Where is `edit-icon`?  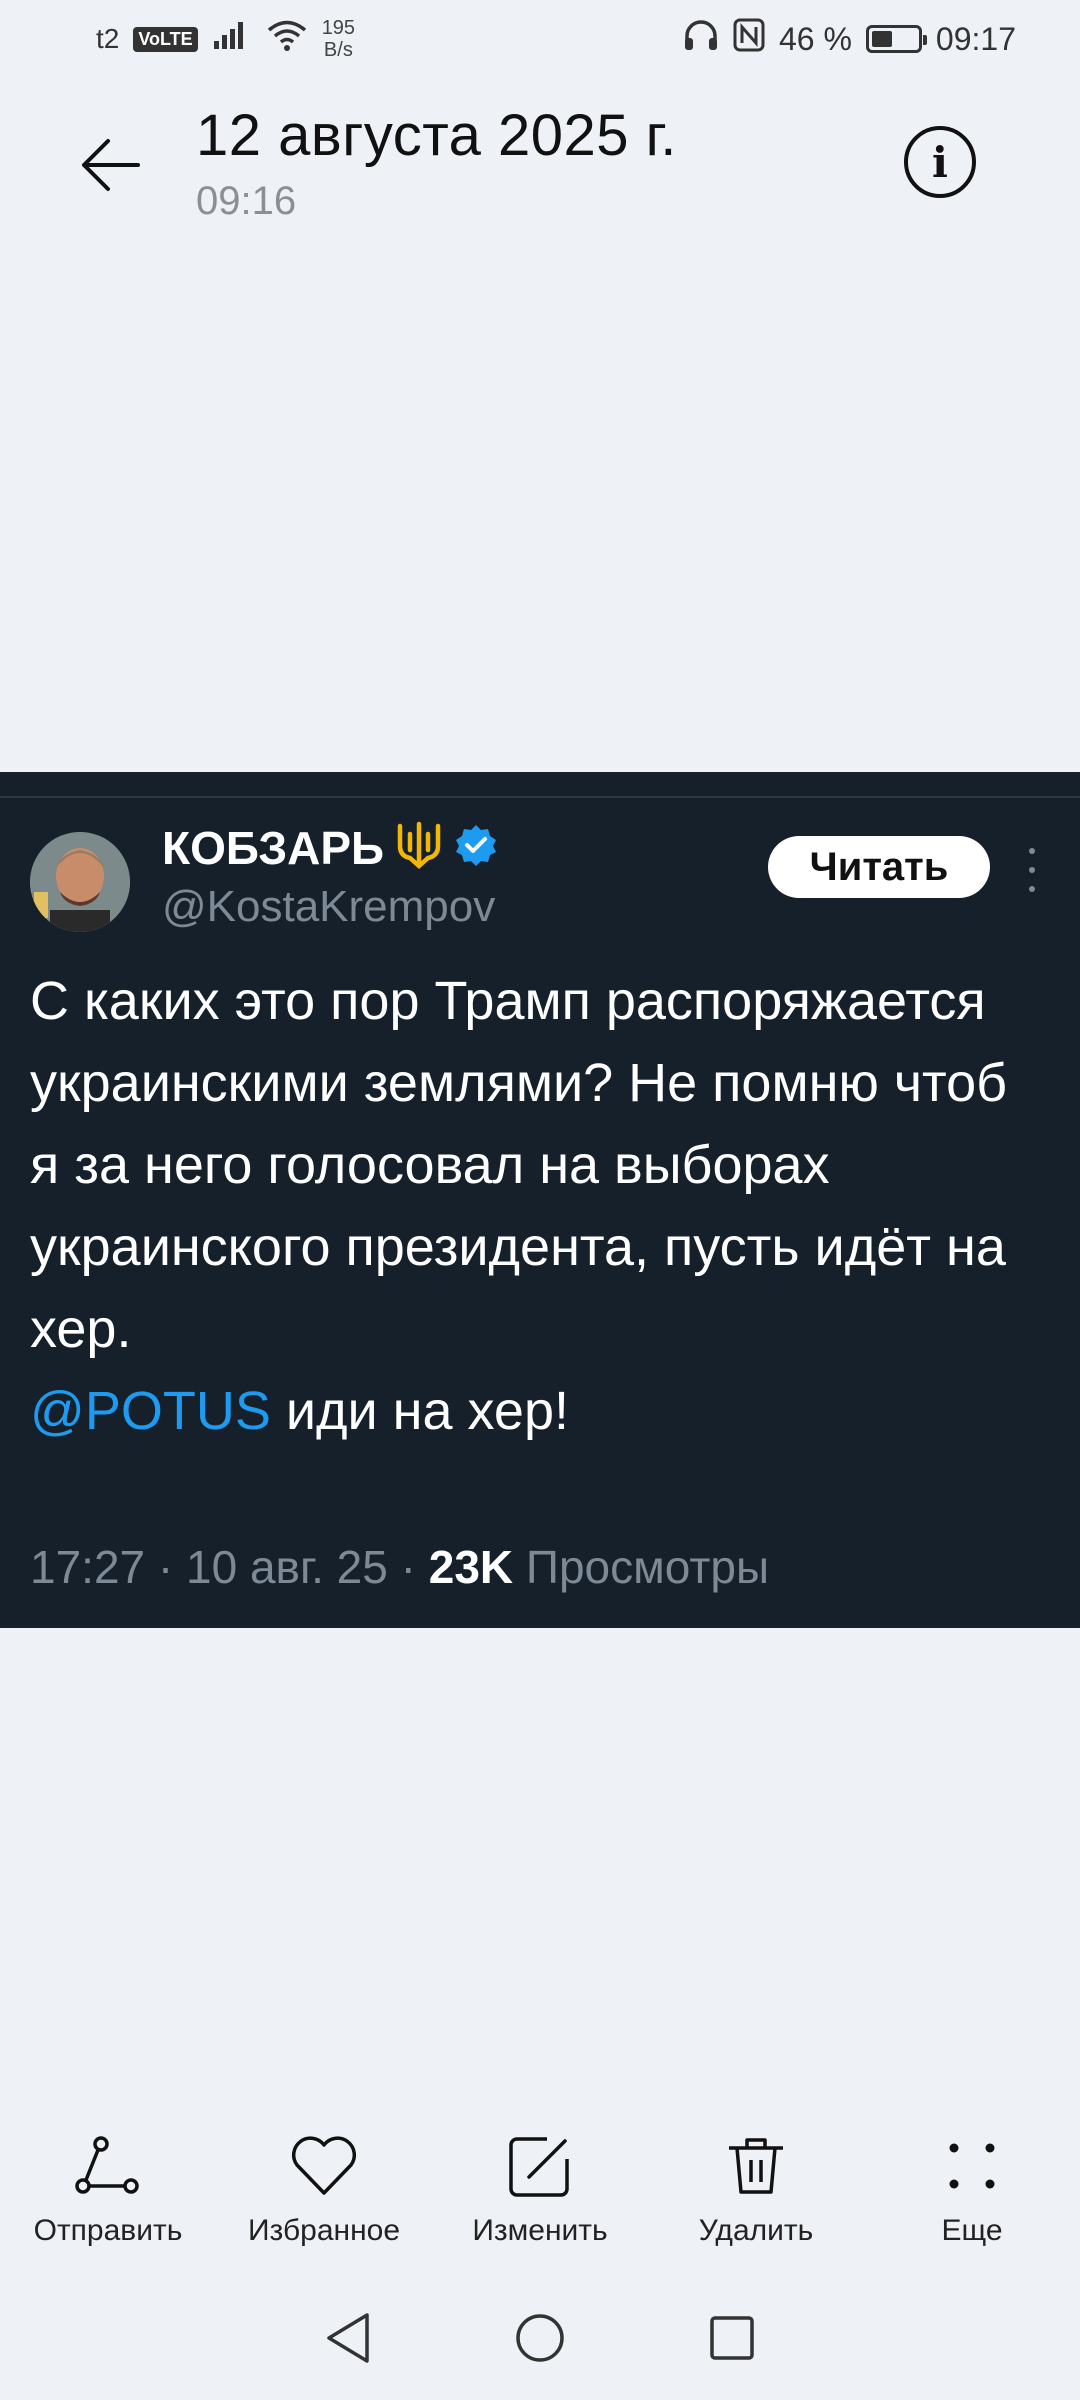
edit-icon is located at coordinates (540, 2166).